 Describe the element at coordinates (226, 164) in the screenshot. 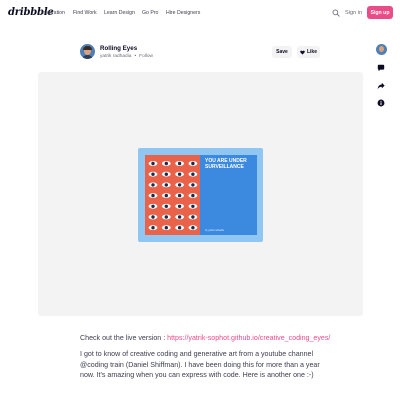

I see `artwork-headline: YOU ARE UNDER SURVEILLANCE` at that location.